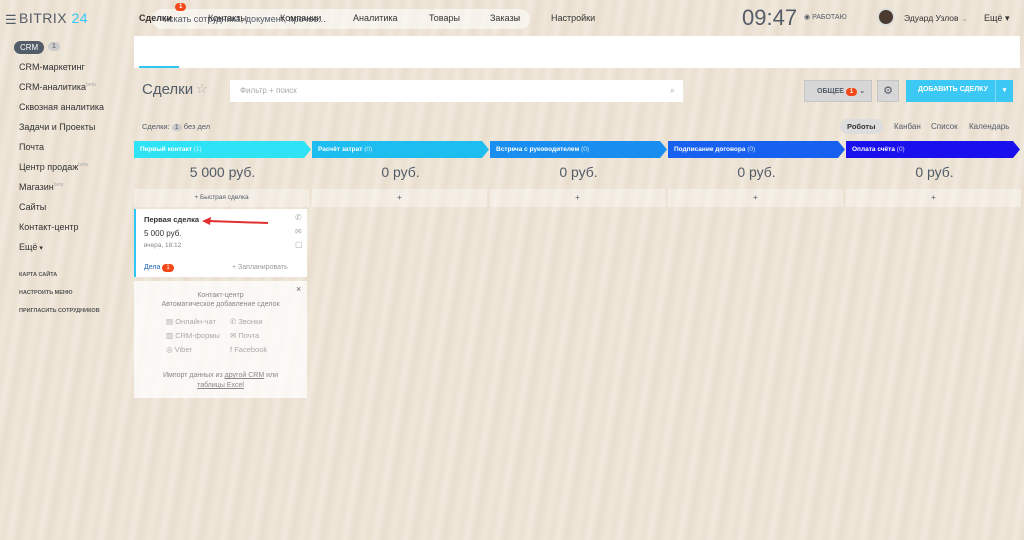  Describe the element at coordinates (300, 18) in the screenshot. I see `tab-item: Компании` at that location.